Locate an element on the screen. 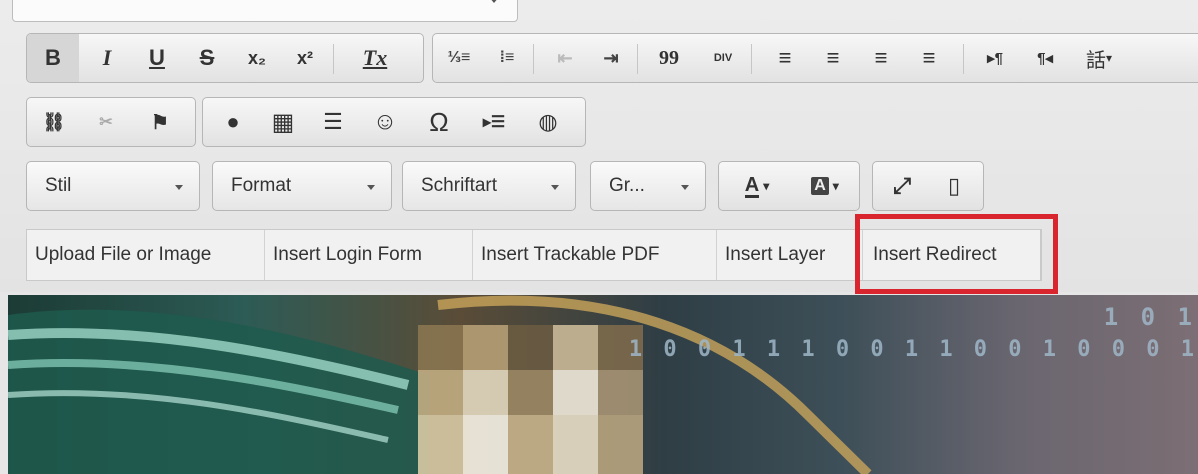  subscript-button: x₂ is located at coordinates (257, 58).